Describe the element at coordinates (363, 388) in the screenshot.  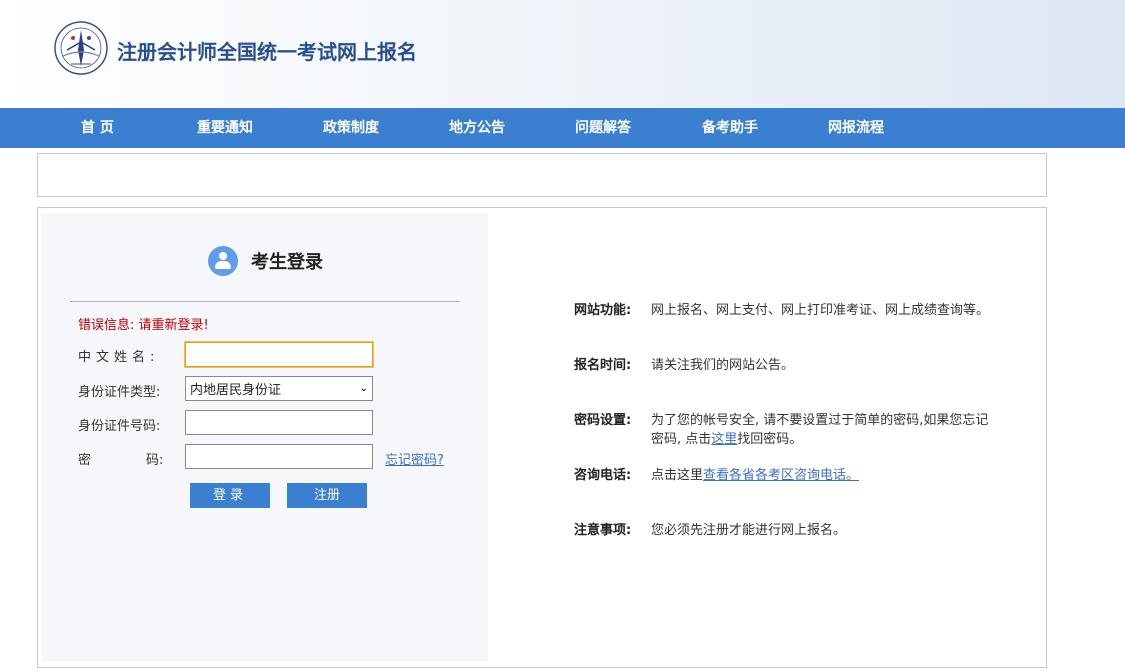
I see `chevron-down-icon: ⌄` at that location.